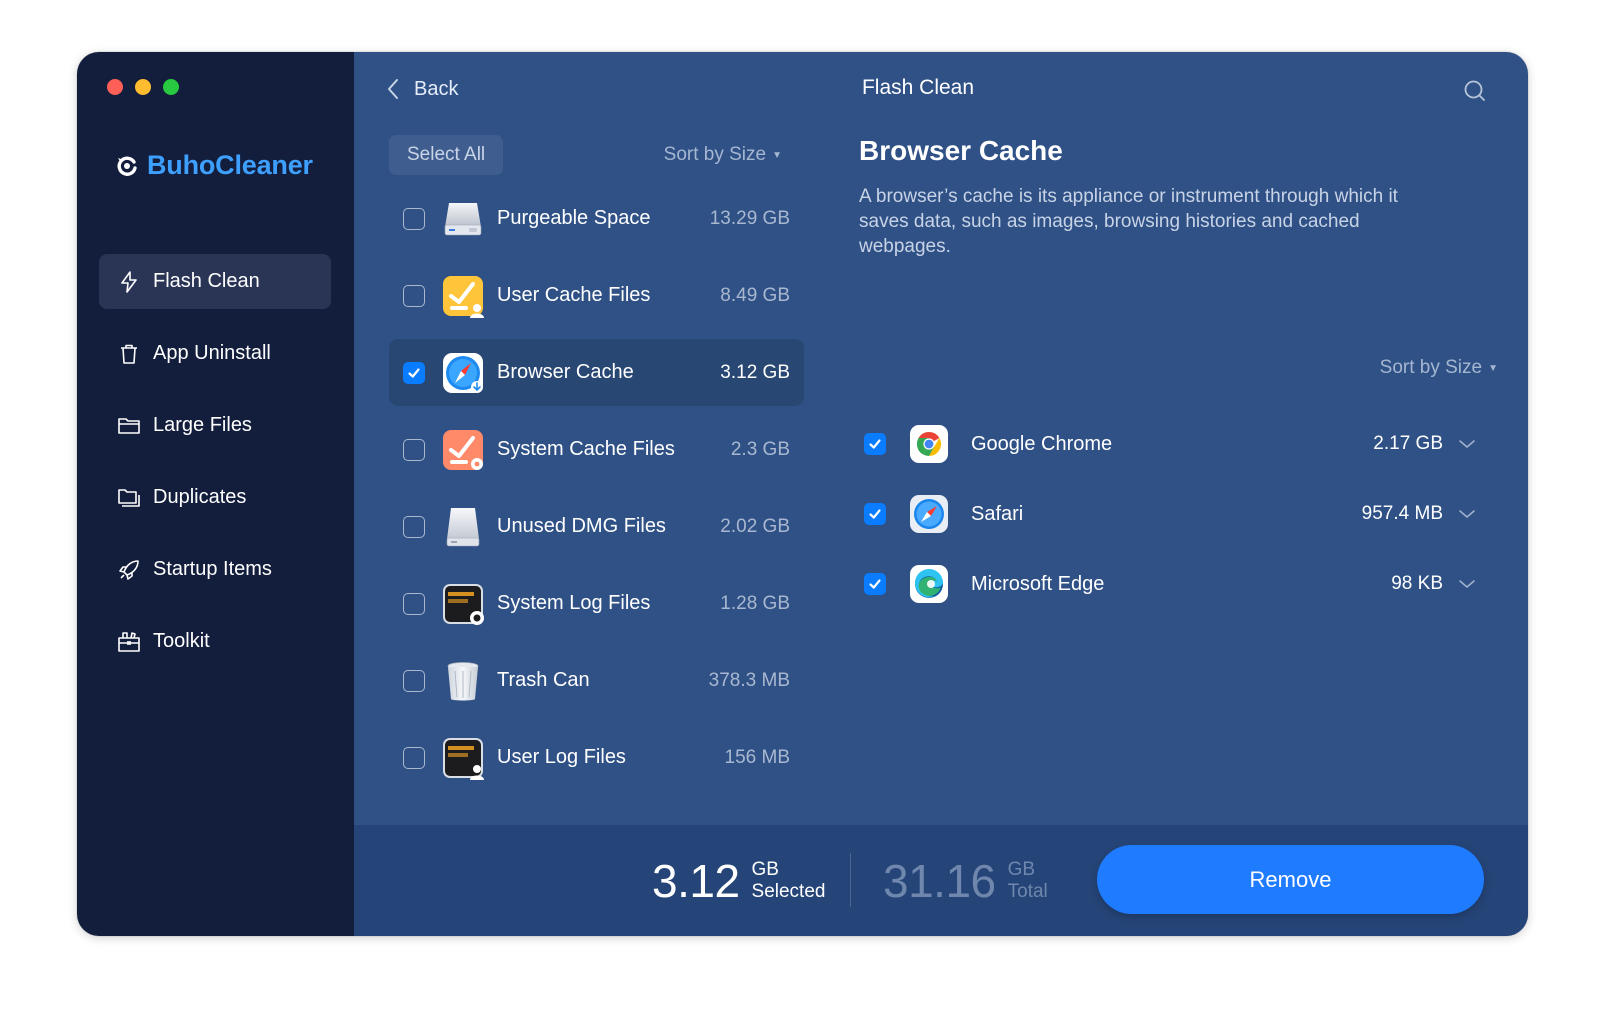 The width and height of the screenshot is (1600, 1035). Describe the element at coordinates (574, 603) in the screenshot. I see `category-label: System Log Files` at that location.